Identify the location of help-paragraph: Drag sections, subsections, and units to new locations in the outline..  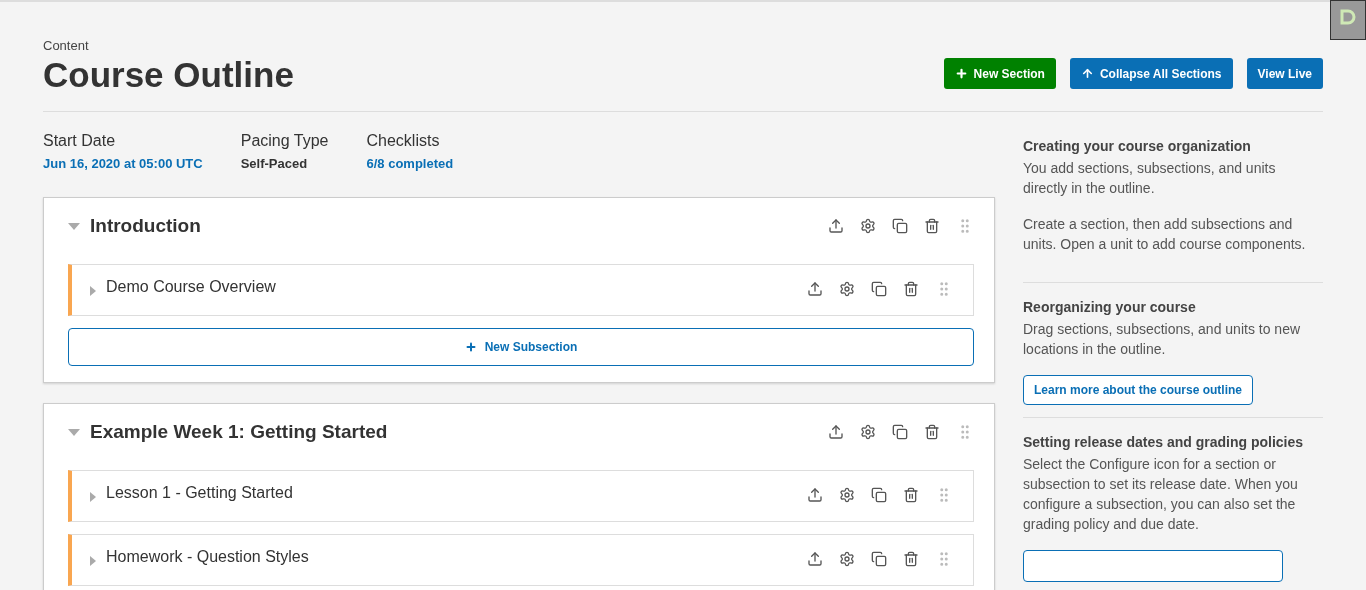
(1162, 339).